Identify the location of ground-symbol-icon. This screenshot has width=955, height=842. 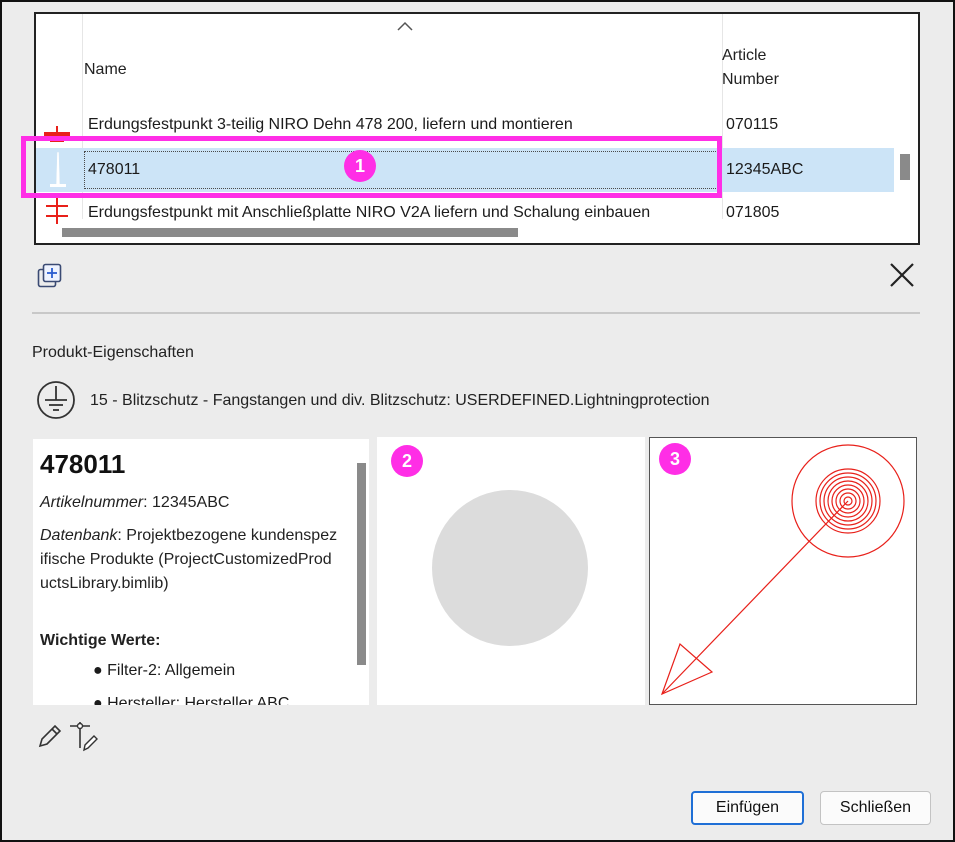
(56, 400).